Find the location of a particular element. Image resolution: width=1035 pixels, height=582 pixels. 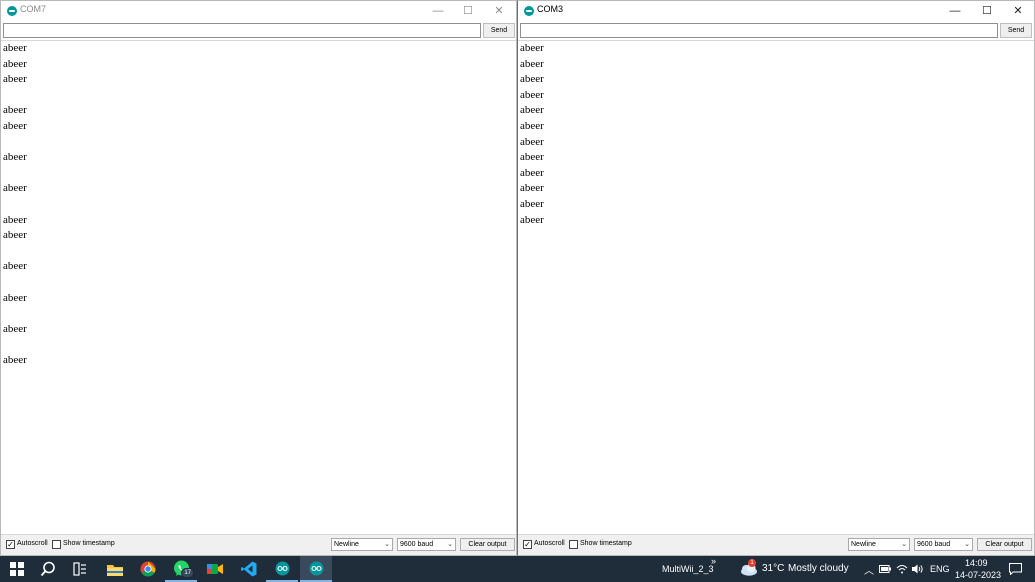

title-bar: COM3 — ☐ ✕ is located at coordinates (776, 11).